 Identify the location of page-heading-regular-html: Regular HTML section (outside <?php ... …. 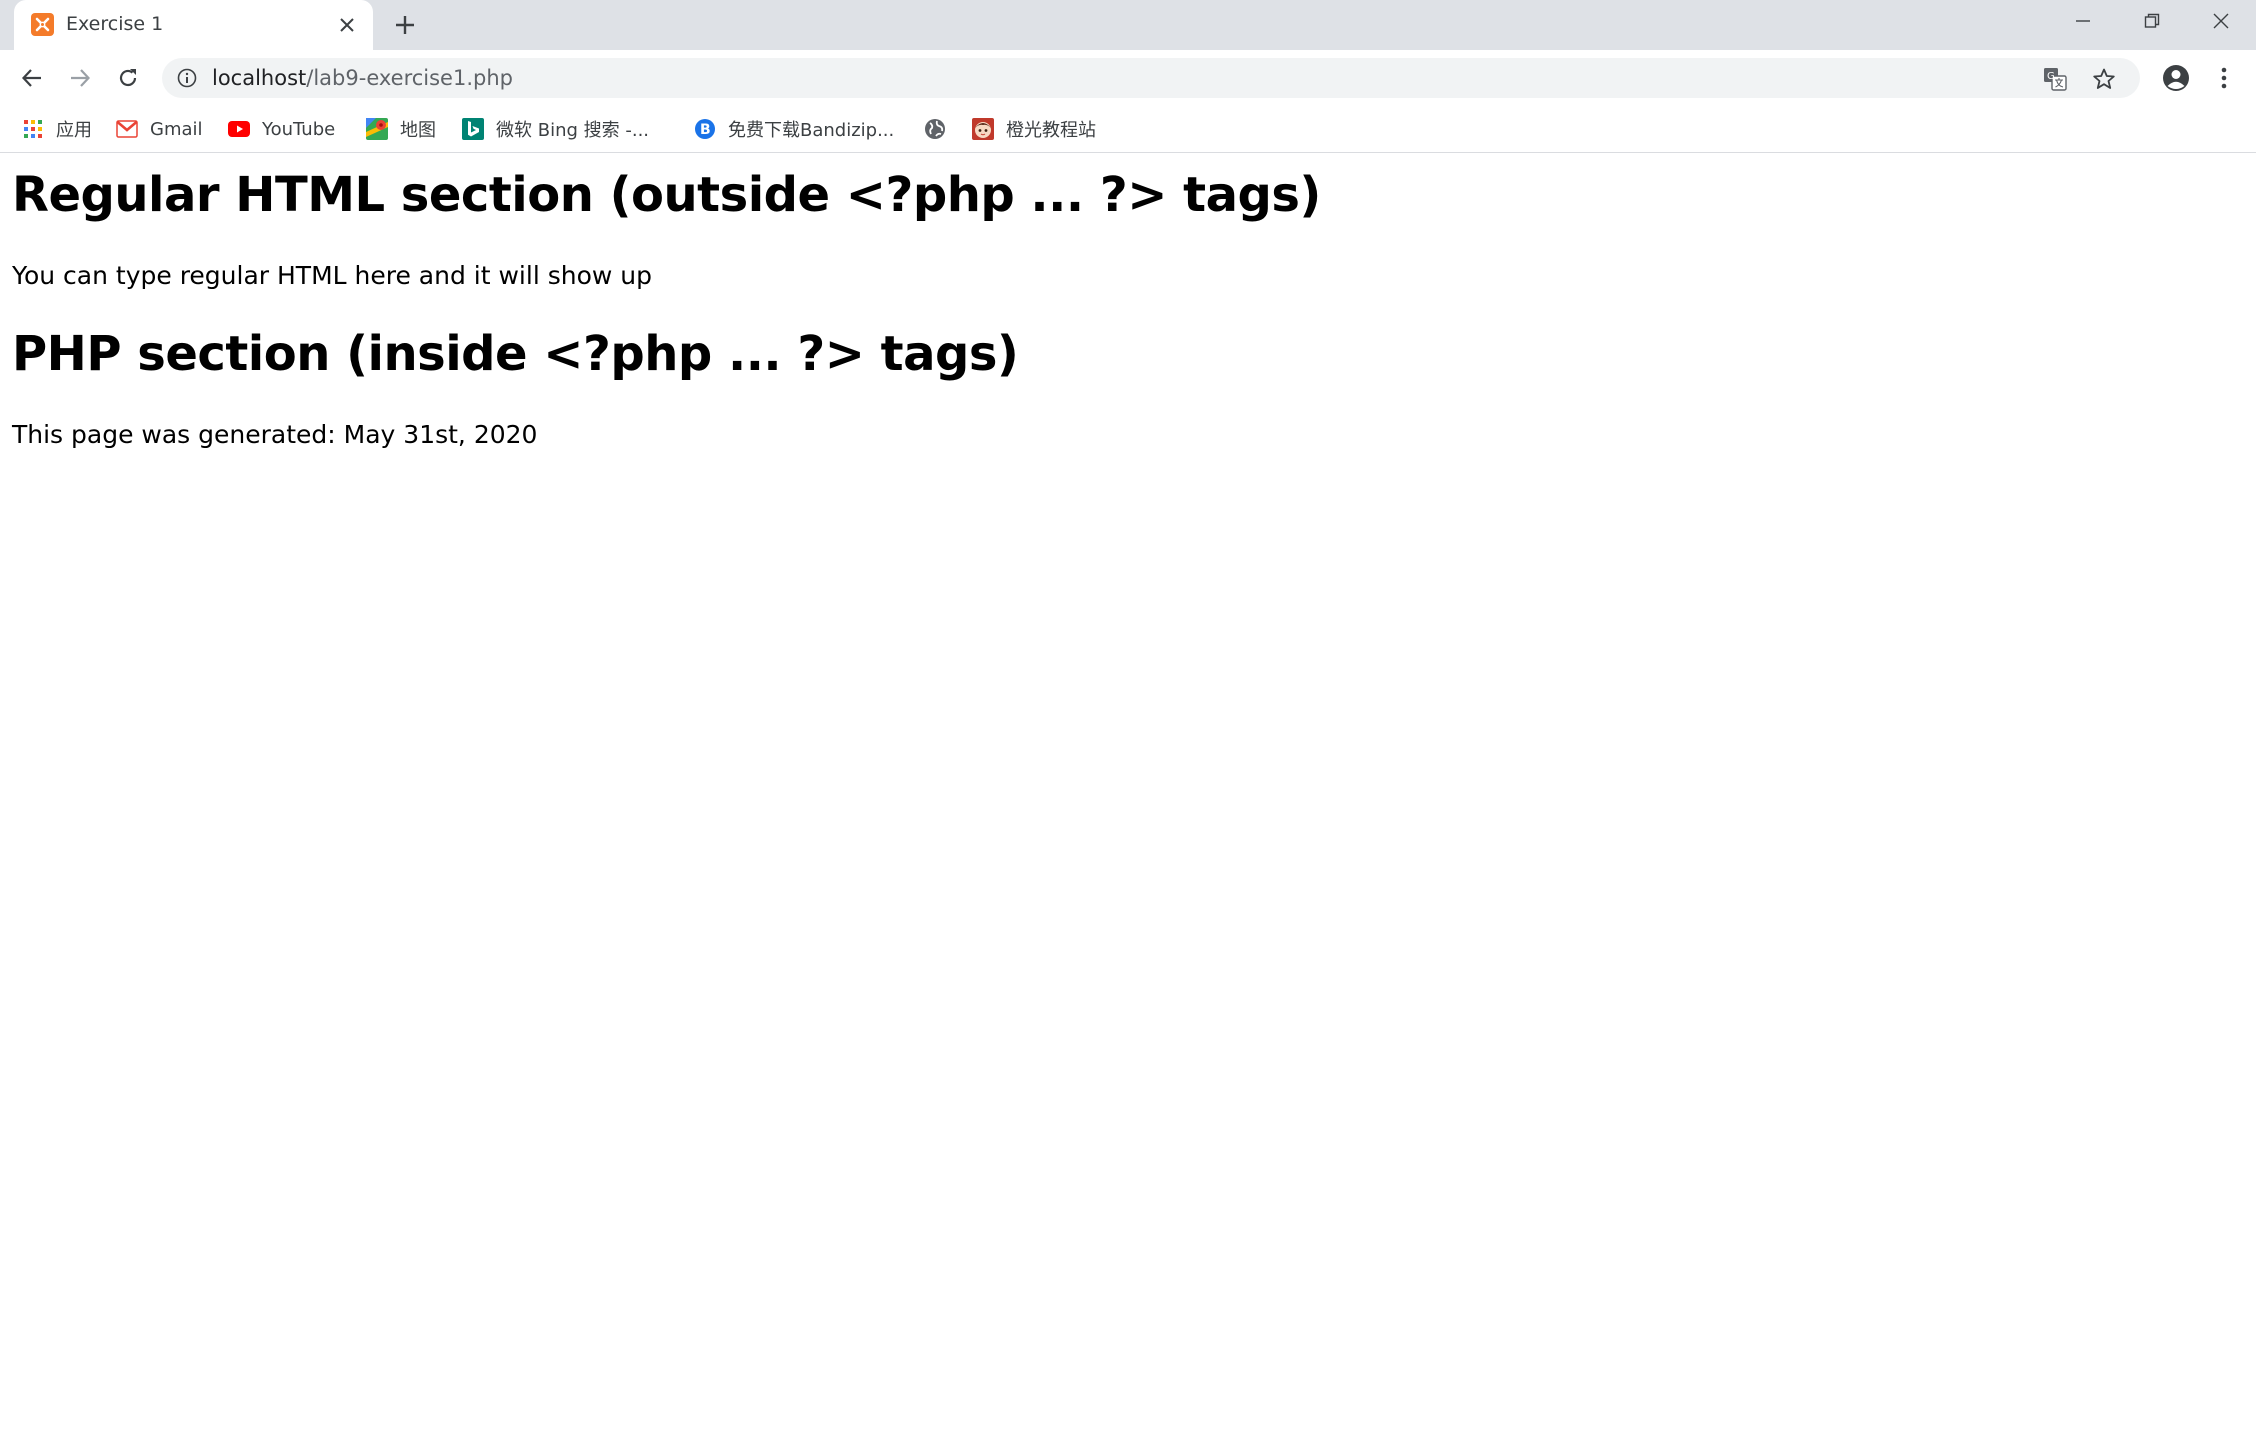
(666, 195).